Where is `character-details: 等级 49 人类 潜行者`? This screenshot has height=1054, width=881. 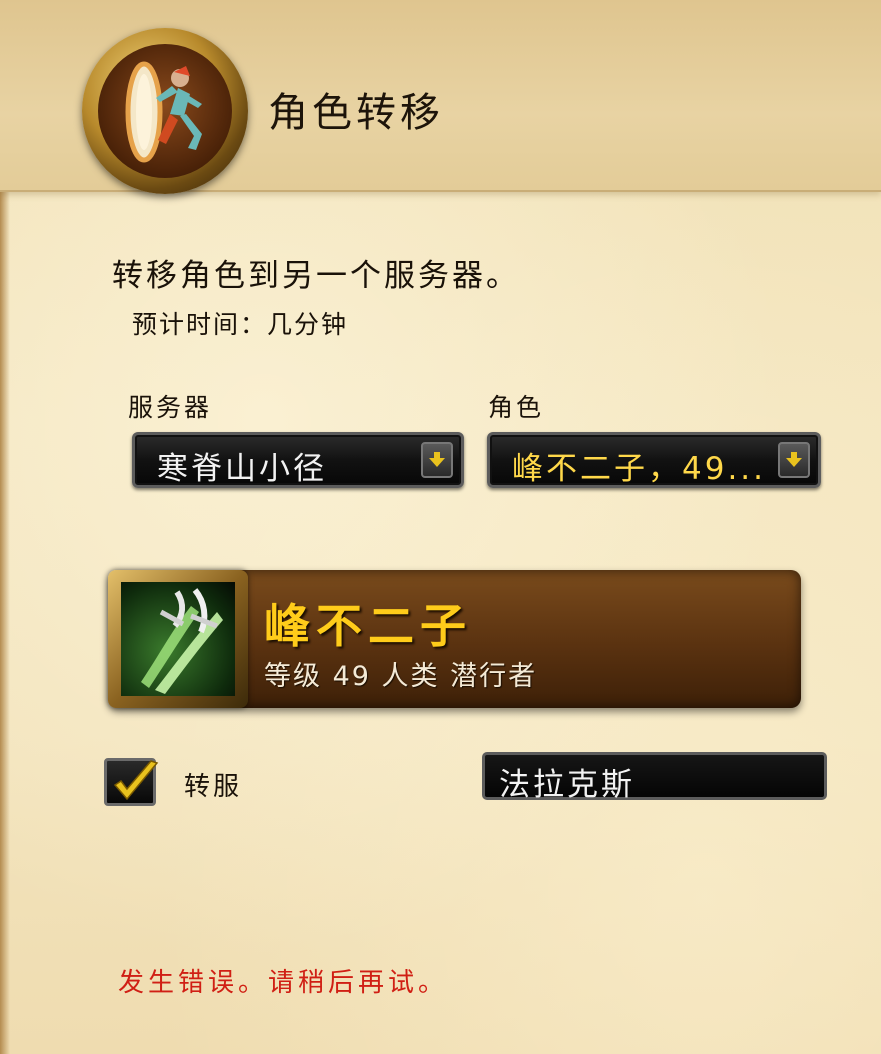 character-details: 等级 49 人类 潜行者 is located at coordinates (401, 676).